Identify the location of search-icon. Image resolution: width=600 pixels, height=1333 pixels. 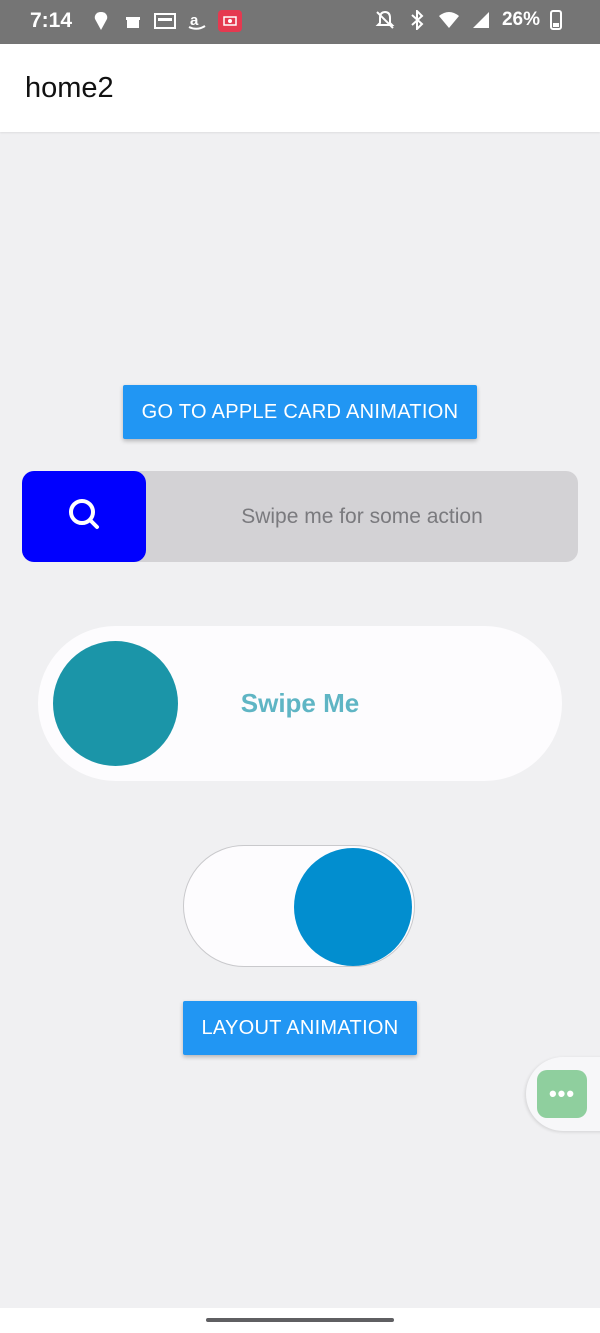
(84, 516).